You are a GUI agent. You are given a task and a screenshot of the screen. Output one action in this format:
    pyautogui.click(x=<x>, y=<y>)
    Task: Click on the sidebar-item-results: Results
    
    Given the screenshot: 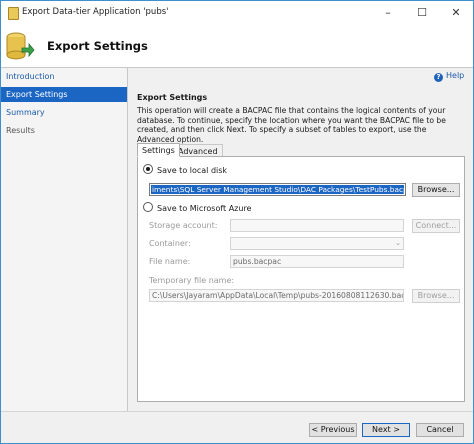 What is the action you would take?
    pyautogui.click(x=20, y=130)
    